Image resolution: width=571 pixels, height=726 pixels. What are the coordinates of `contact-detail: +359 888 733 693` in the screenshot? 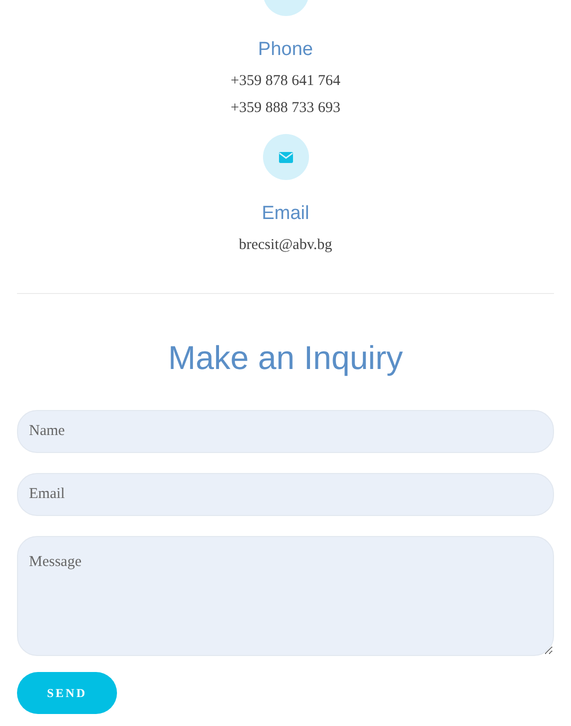 It's located at (285, 108).